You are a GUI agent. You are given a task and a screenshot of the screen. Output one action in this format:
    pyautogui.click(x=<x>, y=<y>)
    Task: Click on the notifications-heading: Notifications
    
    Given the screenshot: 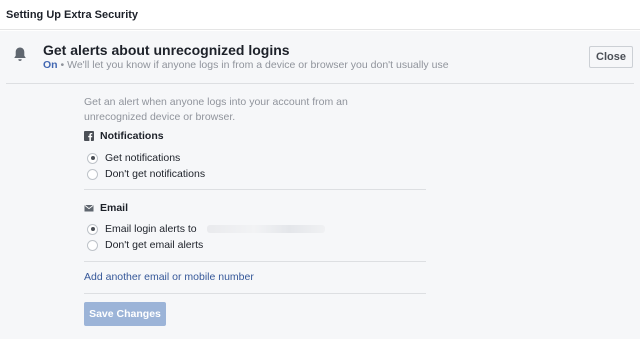 What is the action you would take?
    pyautogui.click(x=124, y=136)
    